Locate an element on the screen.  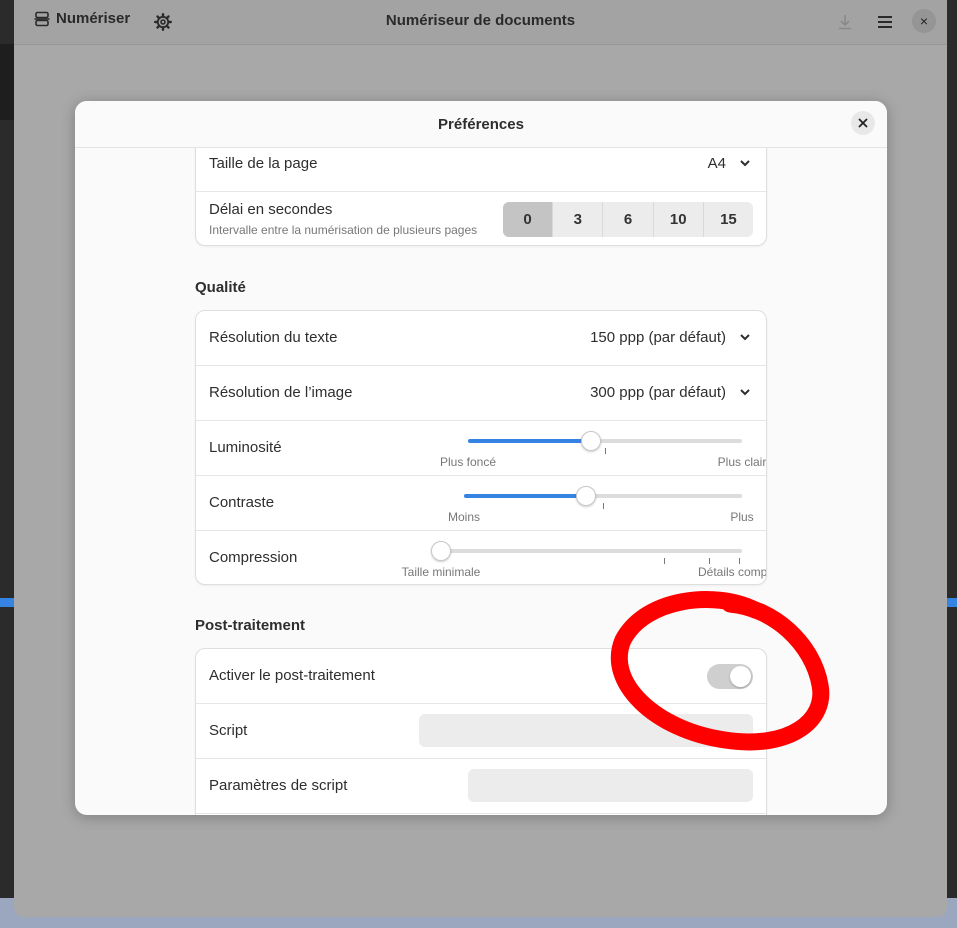
compression-max-label: Détails complets is located at coordinates (732, 572).